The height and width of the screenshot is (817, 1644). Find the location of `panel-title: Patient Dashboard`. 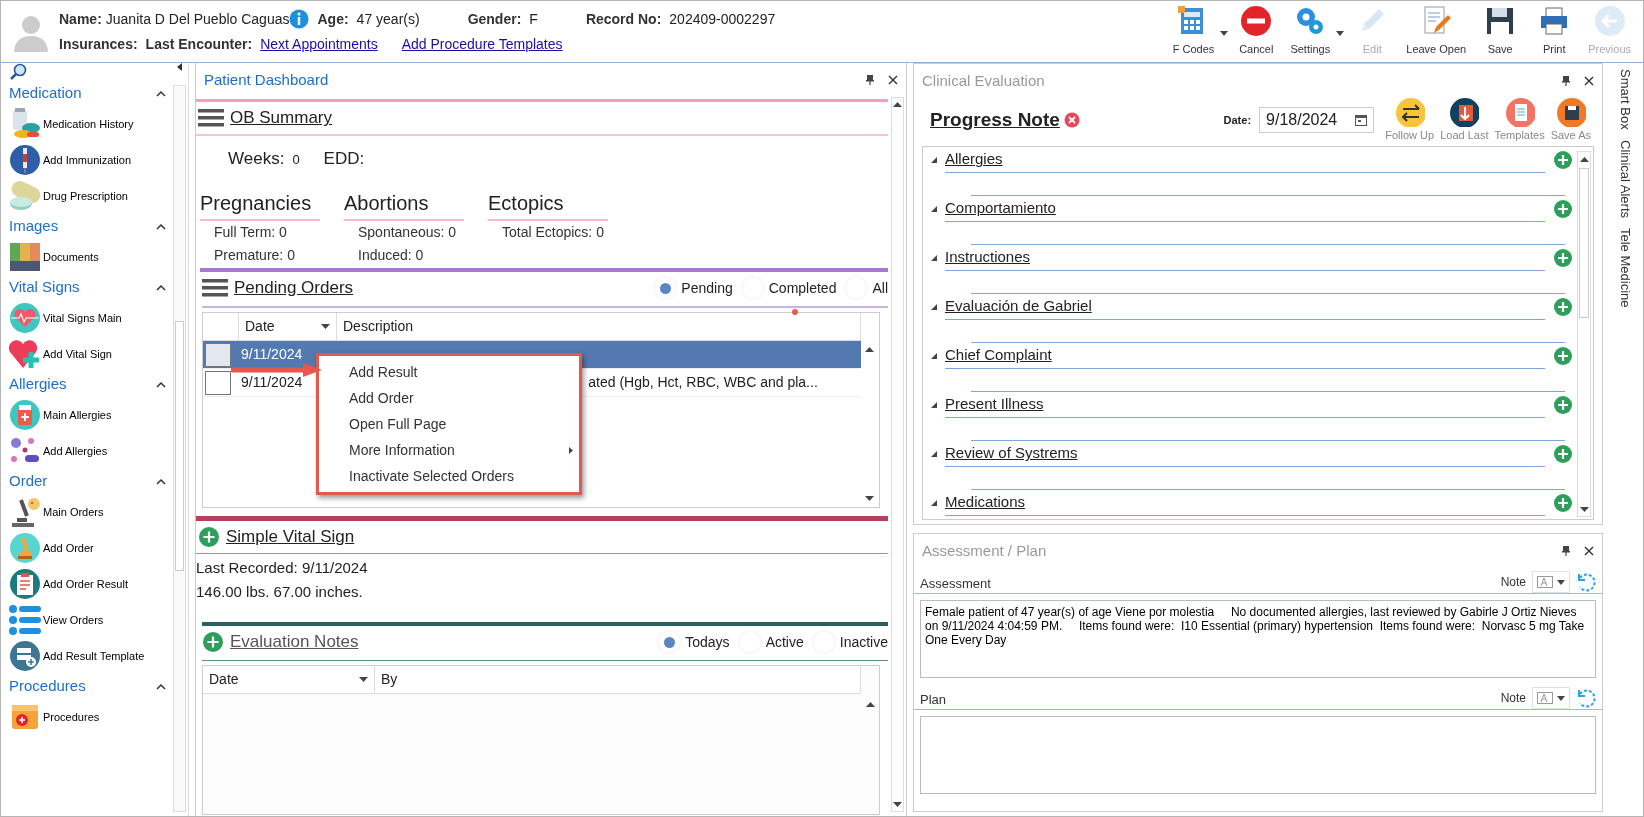

panel-title: Patient Dashboard is located at coordinates (266, 79).